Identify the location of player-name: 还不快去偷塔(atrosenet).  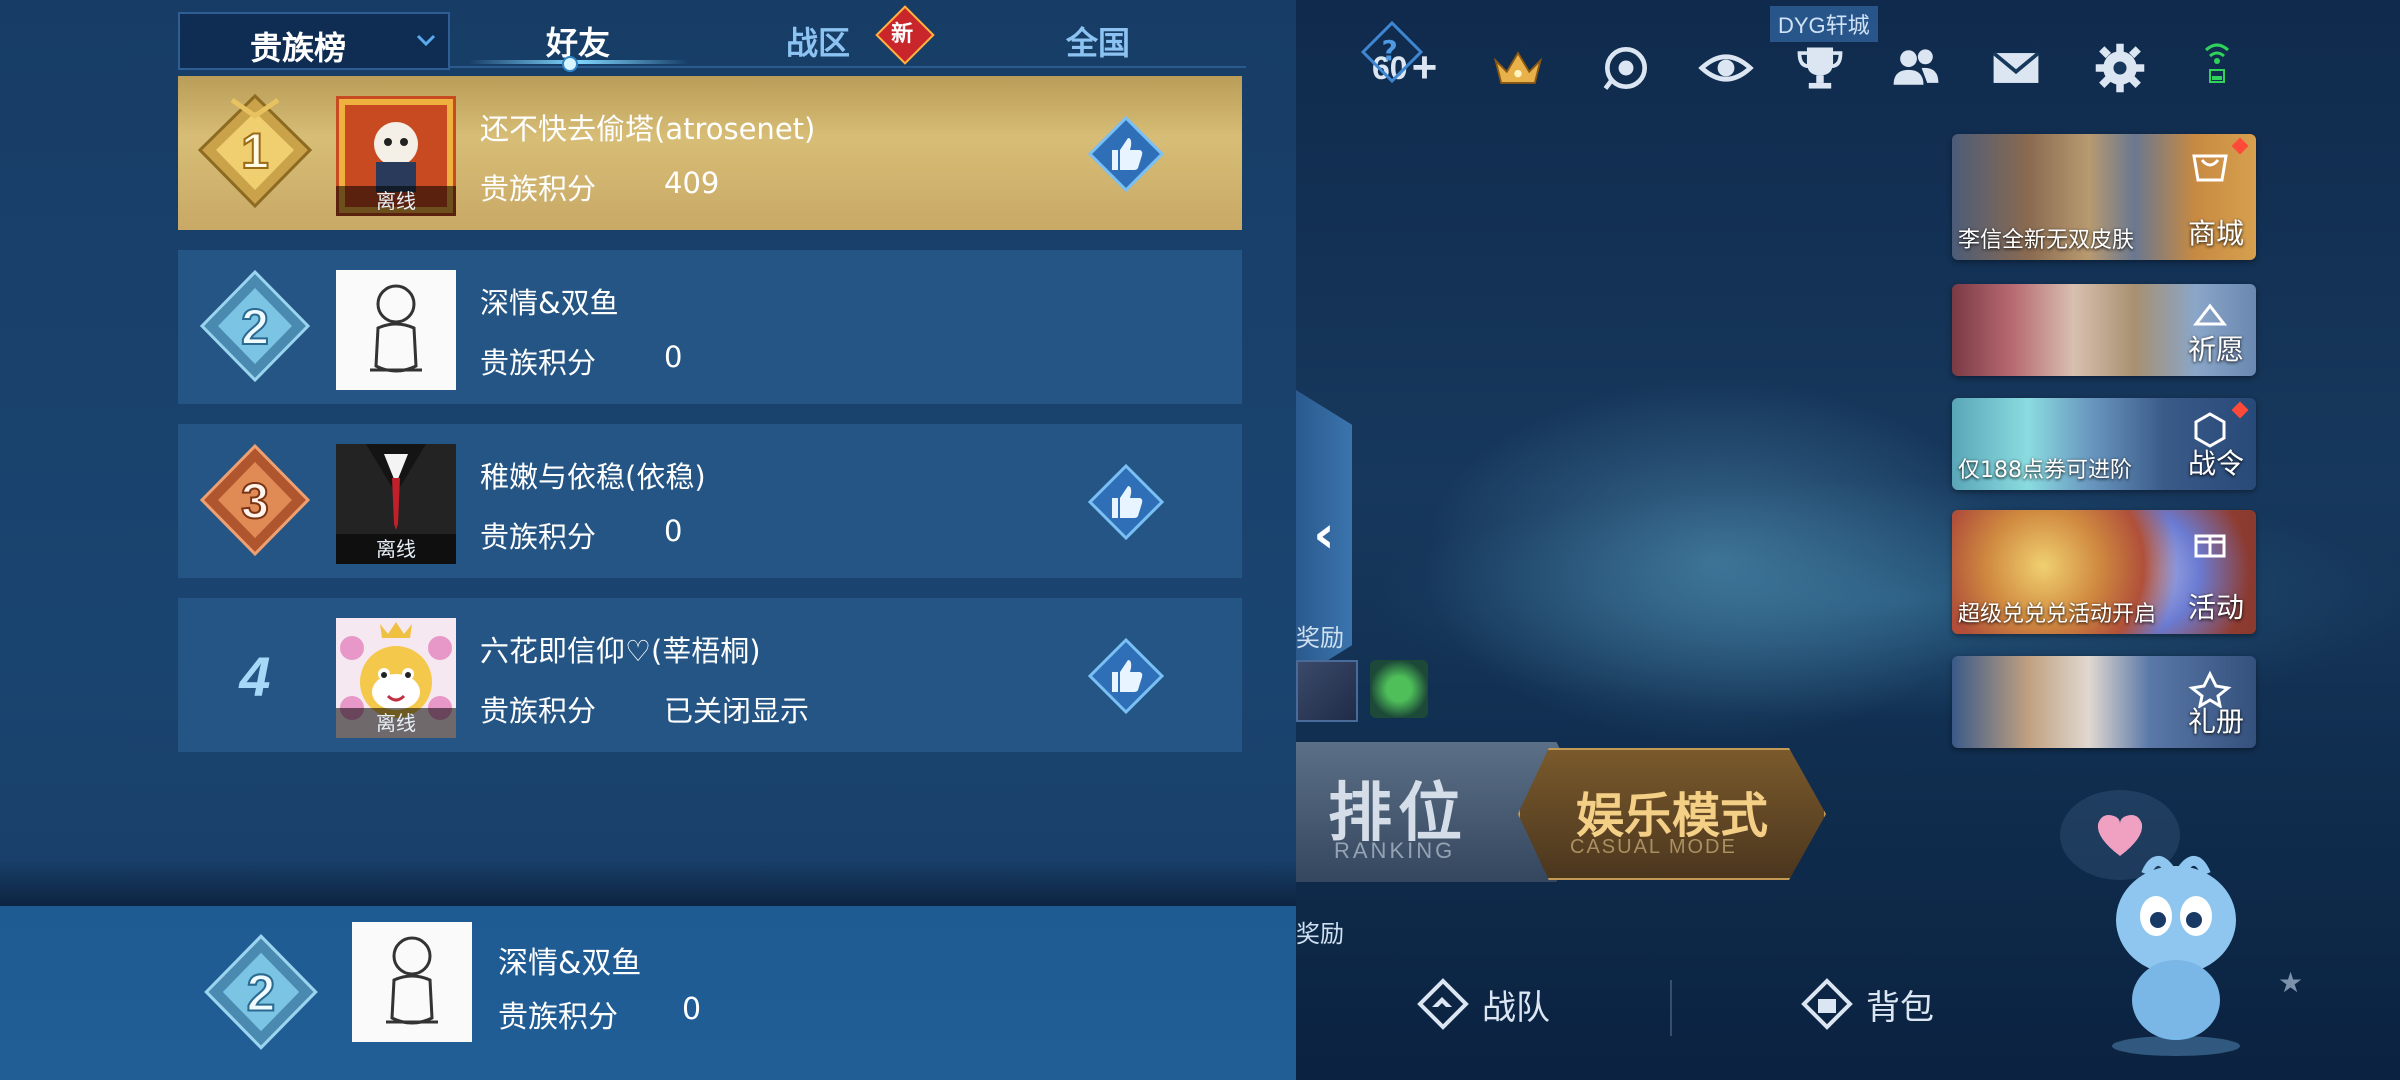
(648, 129).